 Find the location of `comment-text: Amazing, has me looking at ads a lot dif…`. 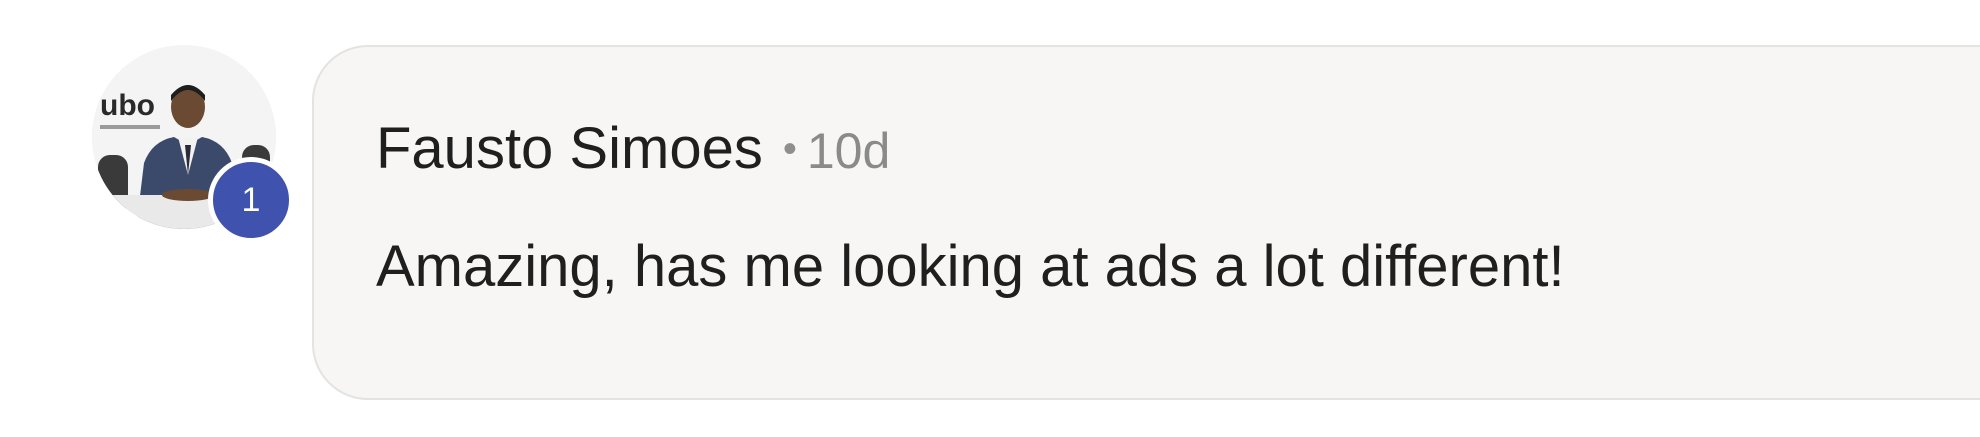

comment-text: Amazing, has me looking at ads a lot dif… is located at coordinates (970, 266).